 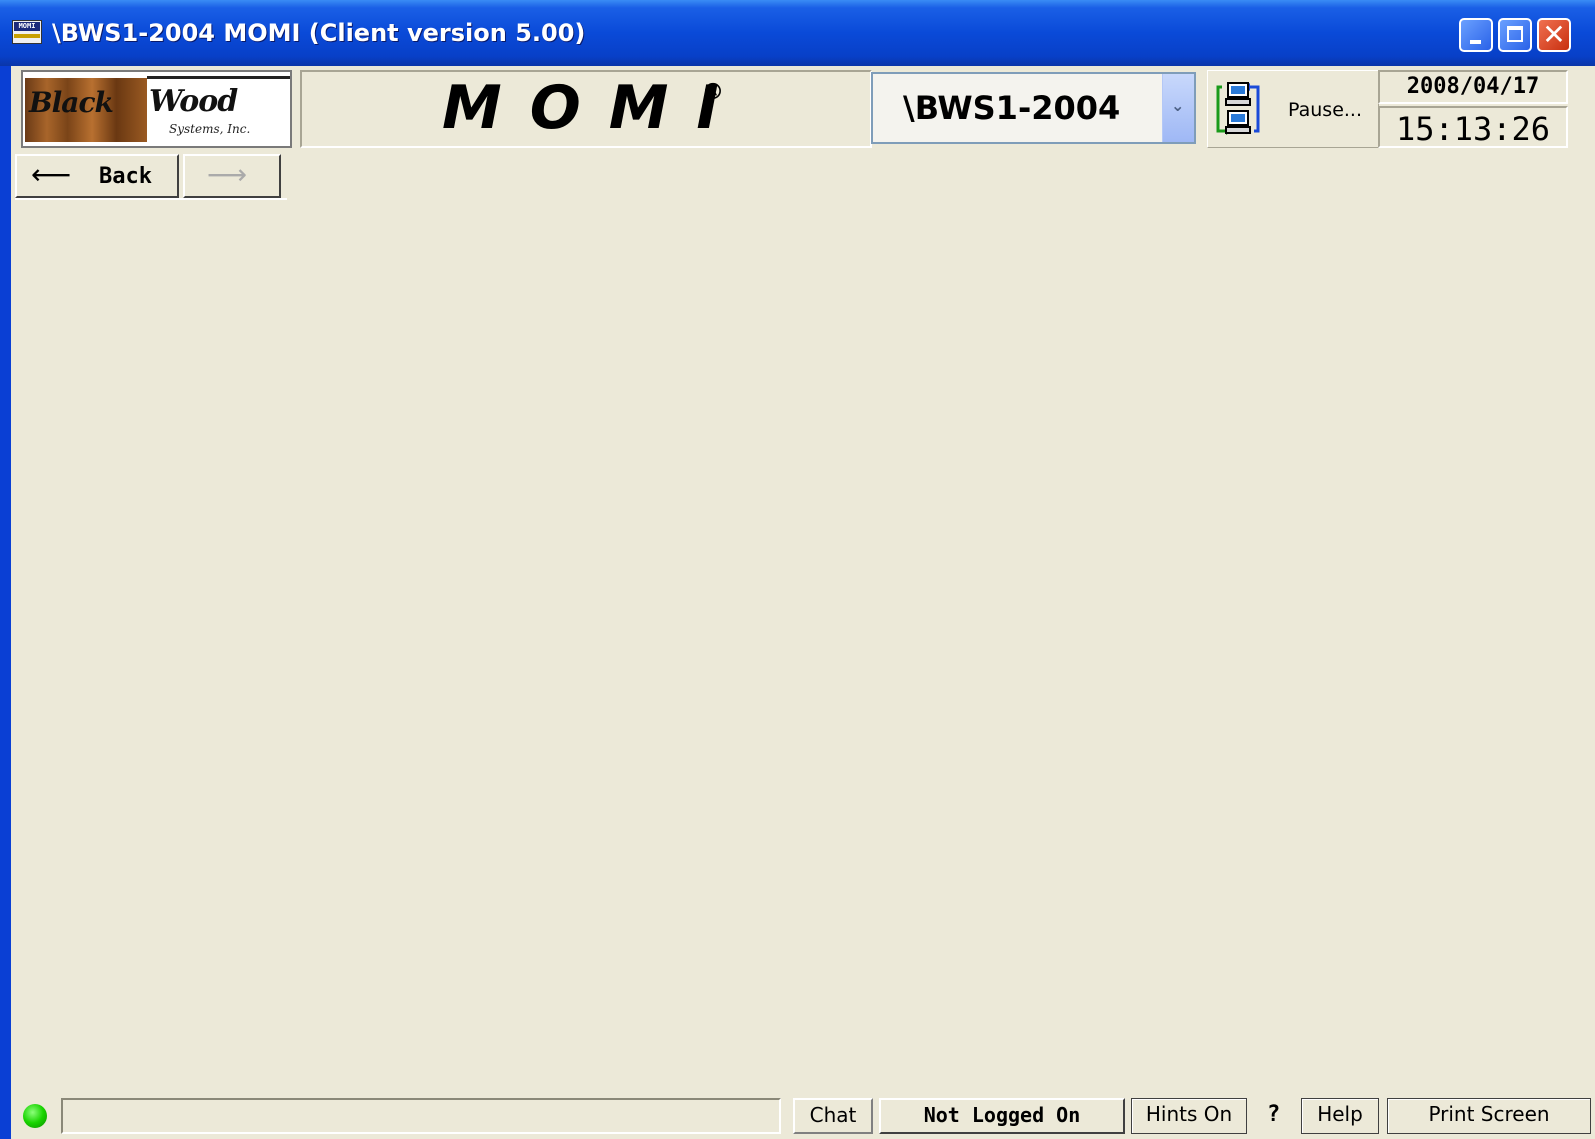 What do you see at coordinates (1012, 108) in the screenshot?
I see `server-select-value: \BWS1-2004` at bounding box center [1012, 108].